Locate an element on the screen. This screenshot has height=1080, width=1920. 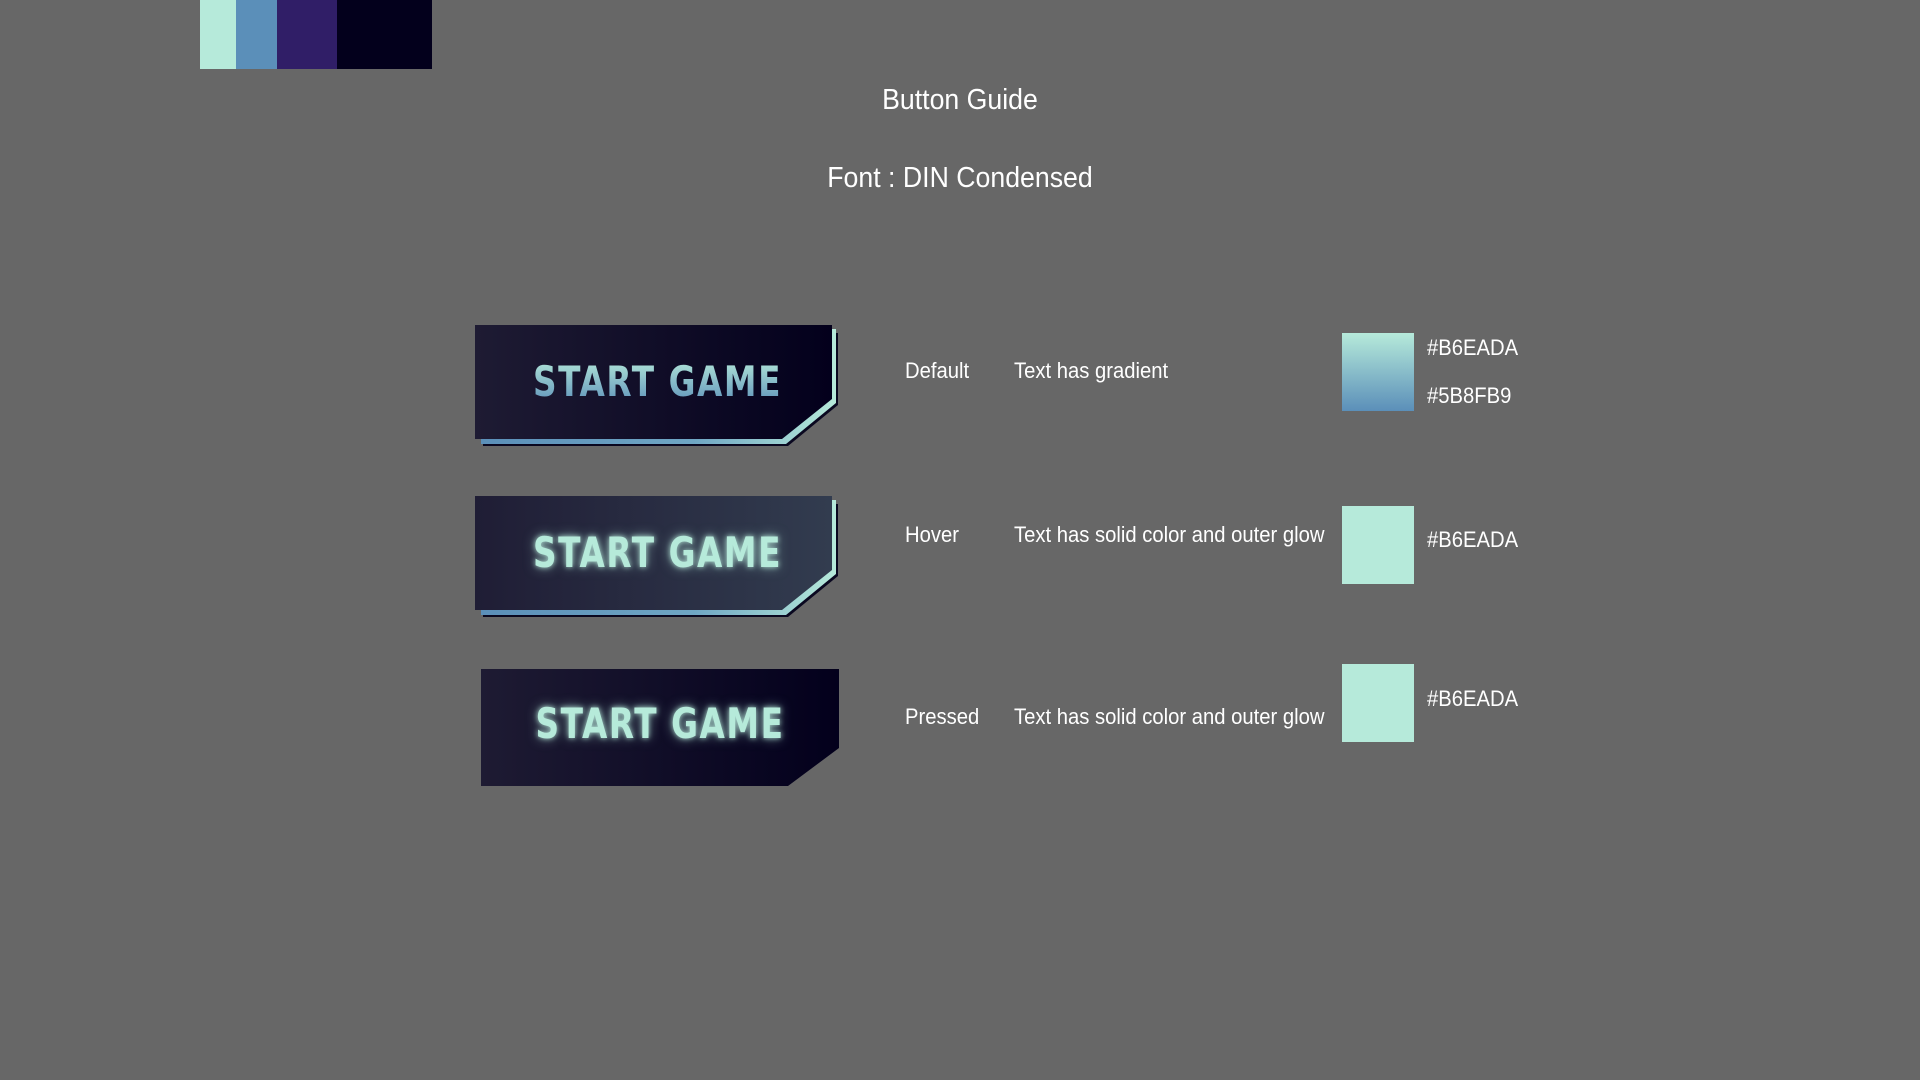
start-game-button-default: START GAME is located at coordinates (657, 387).